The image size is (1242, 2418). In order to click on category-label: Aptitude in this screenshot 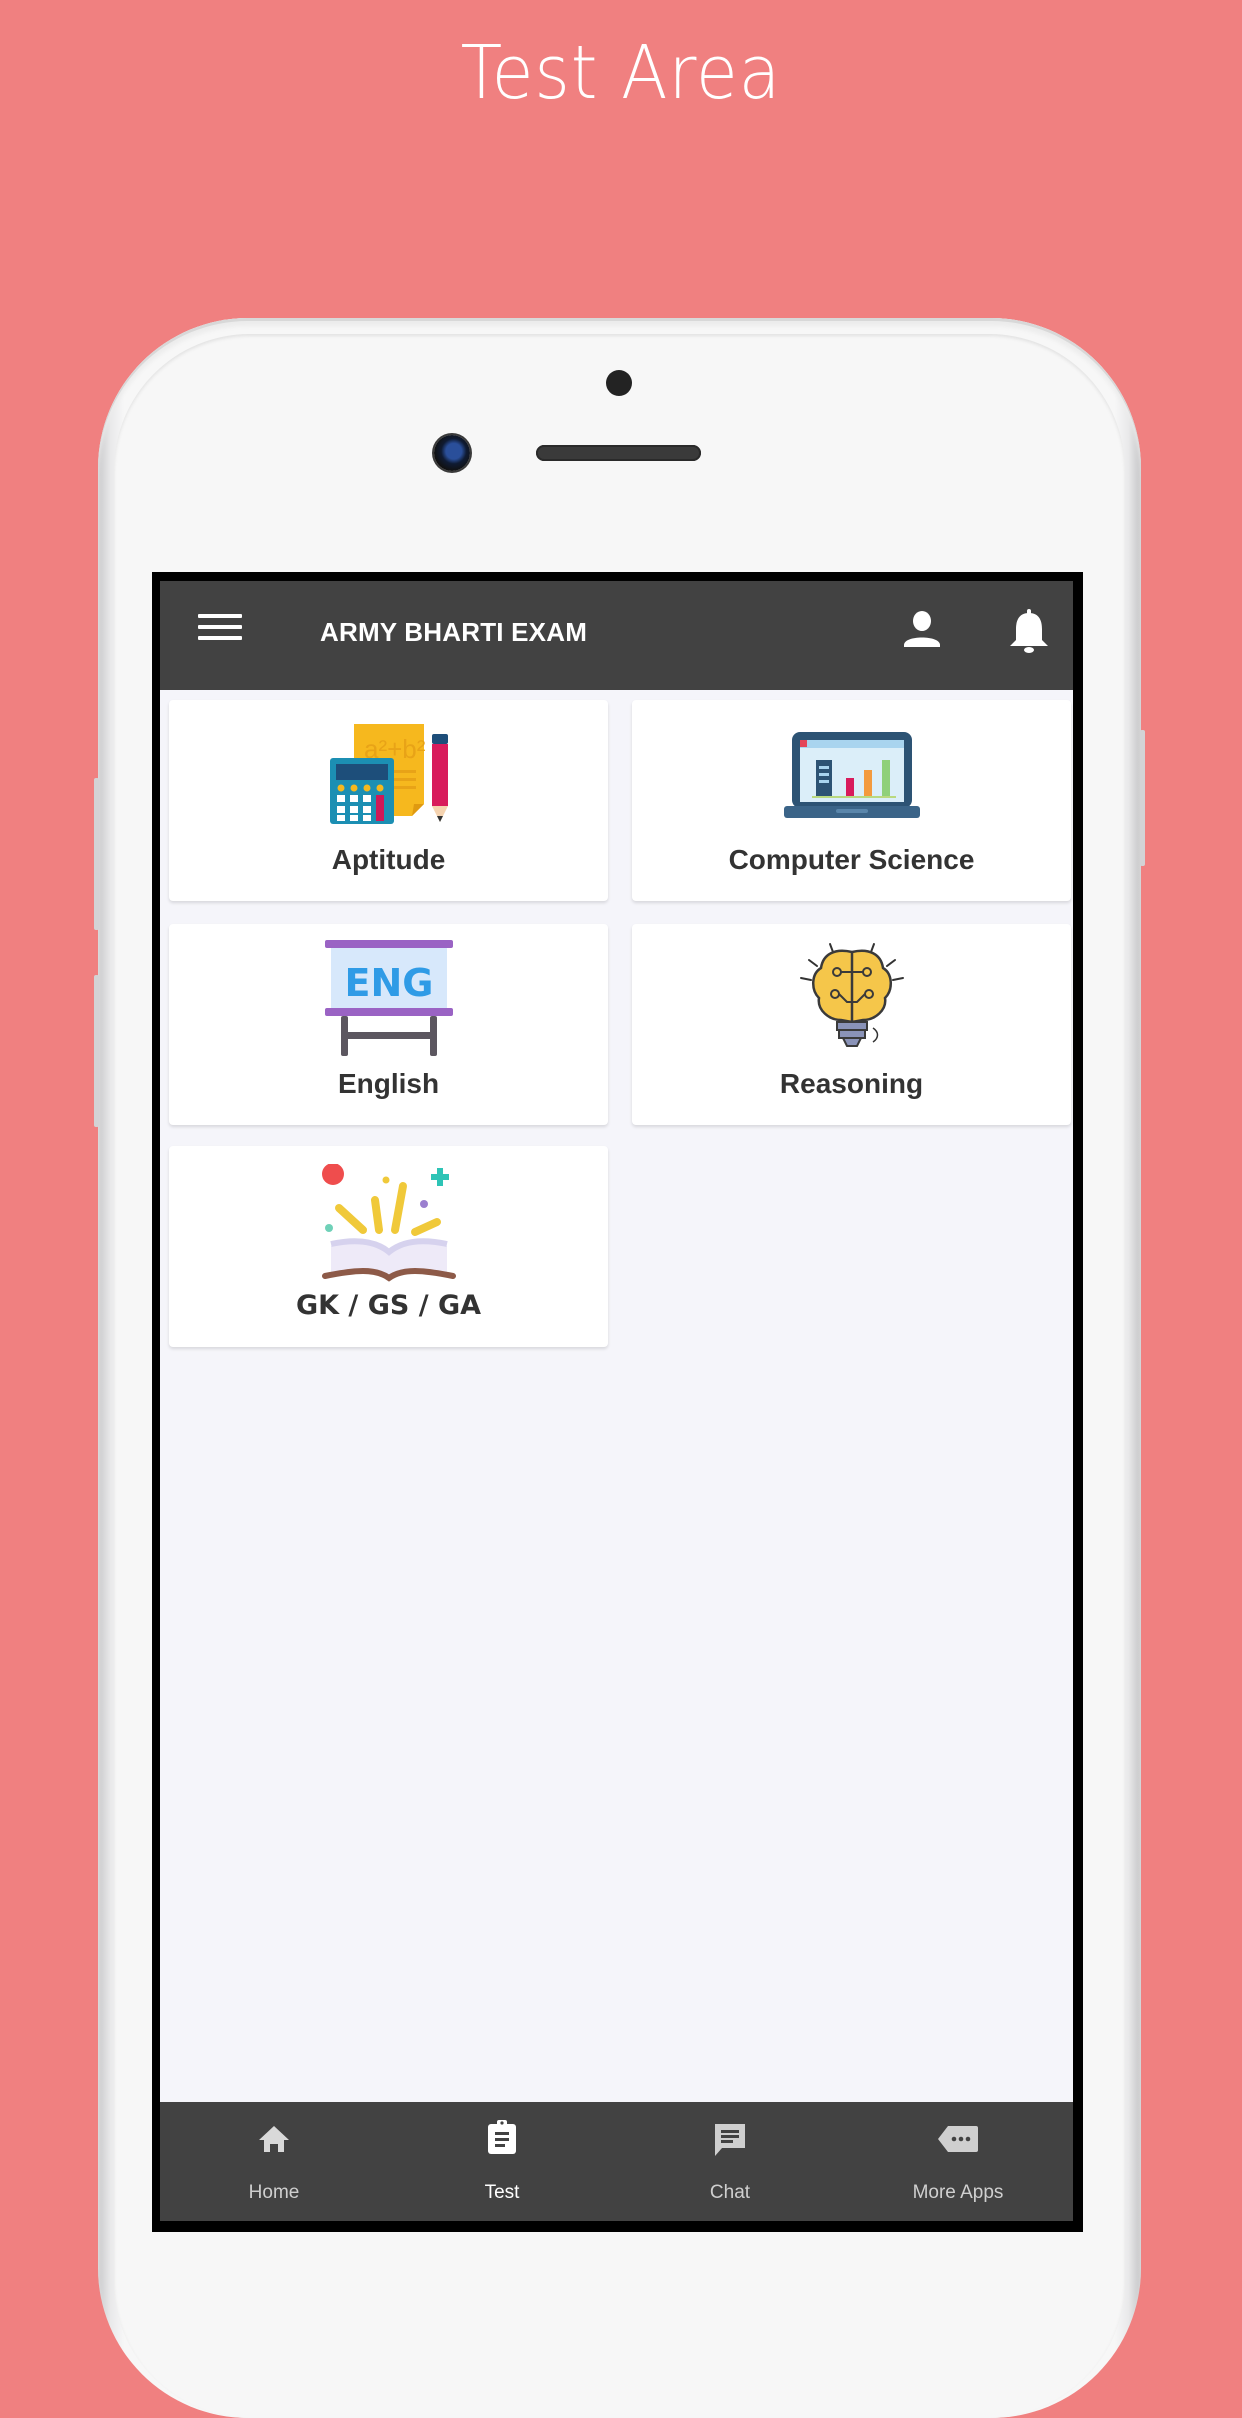, I will do `click(388, 859)`.